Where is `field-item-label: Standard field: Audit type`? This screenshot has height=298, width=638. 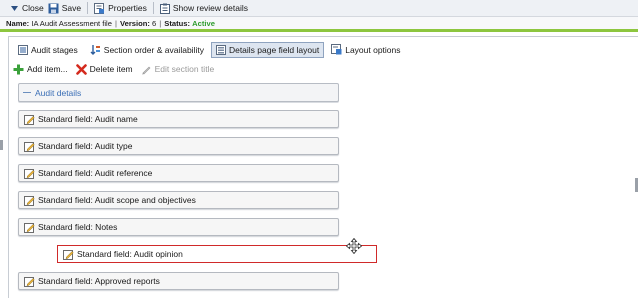 field-item-label: Standard field: Audit type is located at coordinates (85, 146).